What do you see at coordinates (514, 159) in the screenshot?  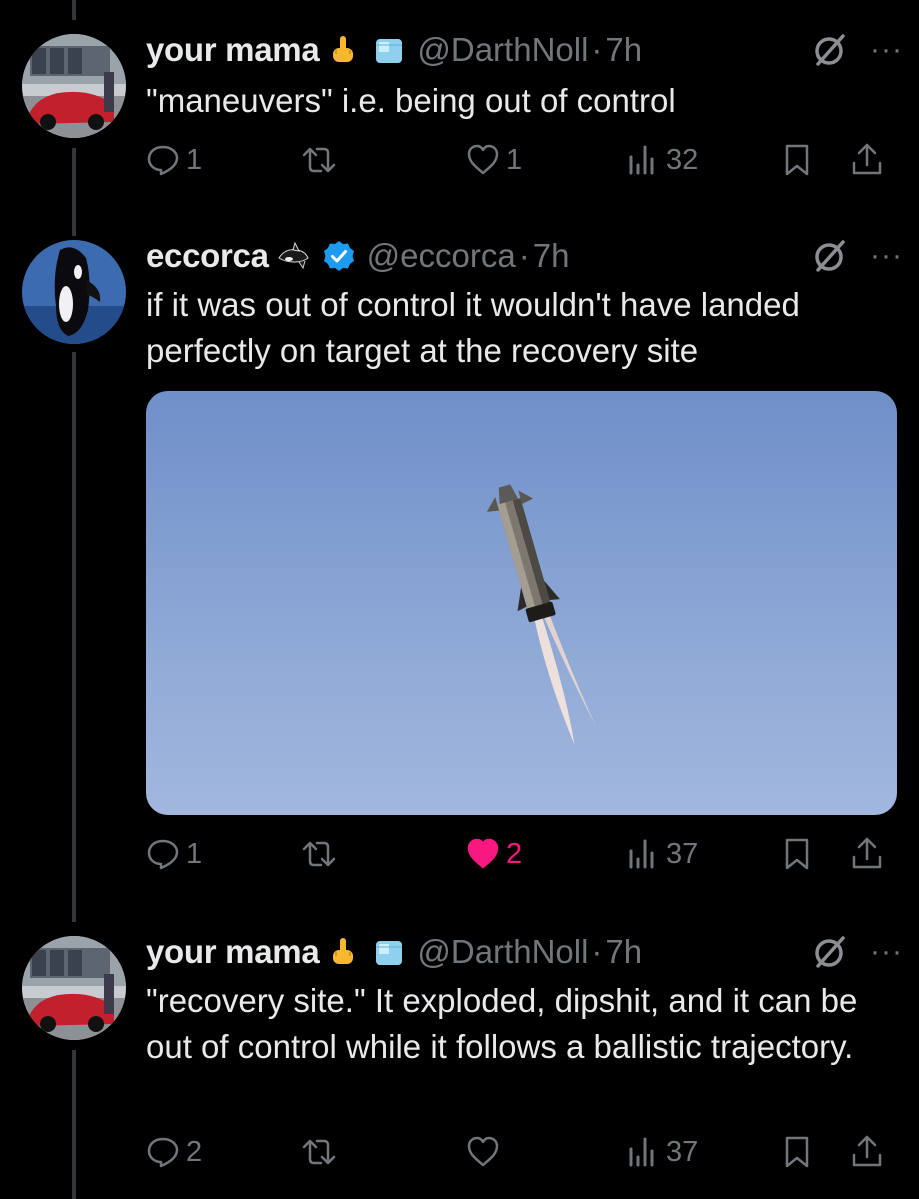 I see `like-count: 1` at bounding box center [514, 159].